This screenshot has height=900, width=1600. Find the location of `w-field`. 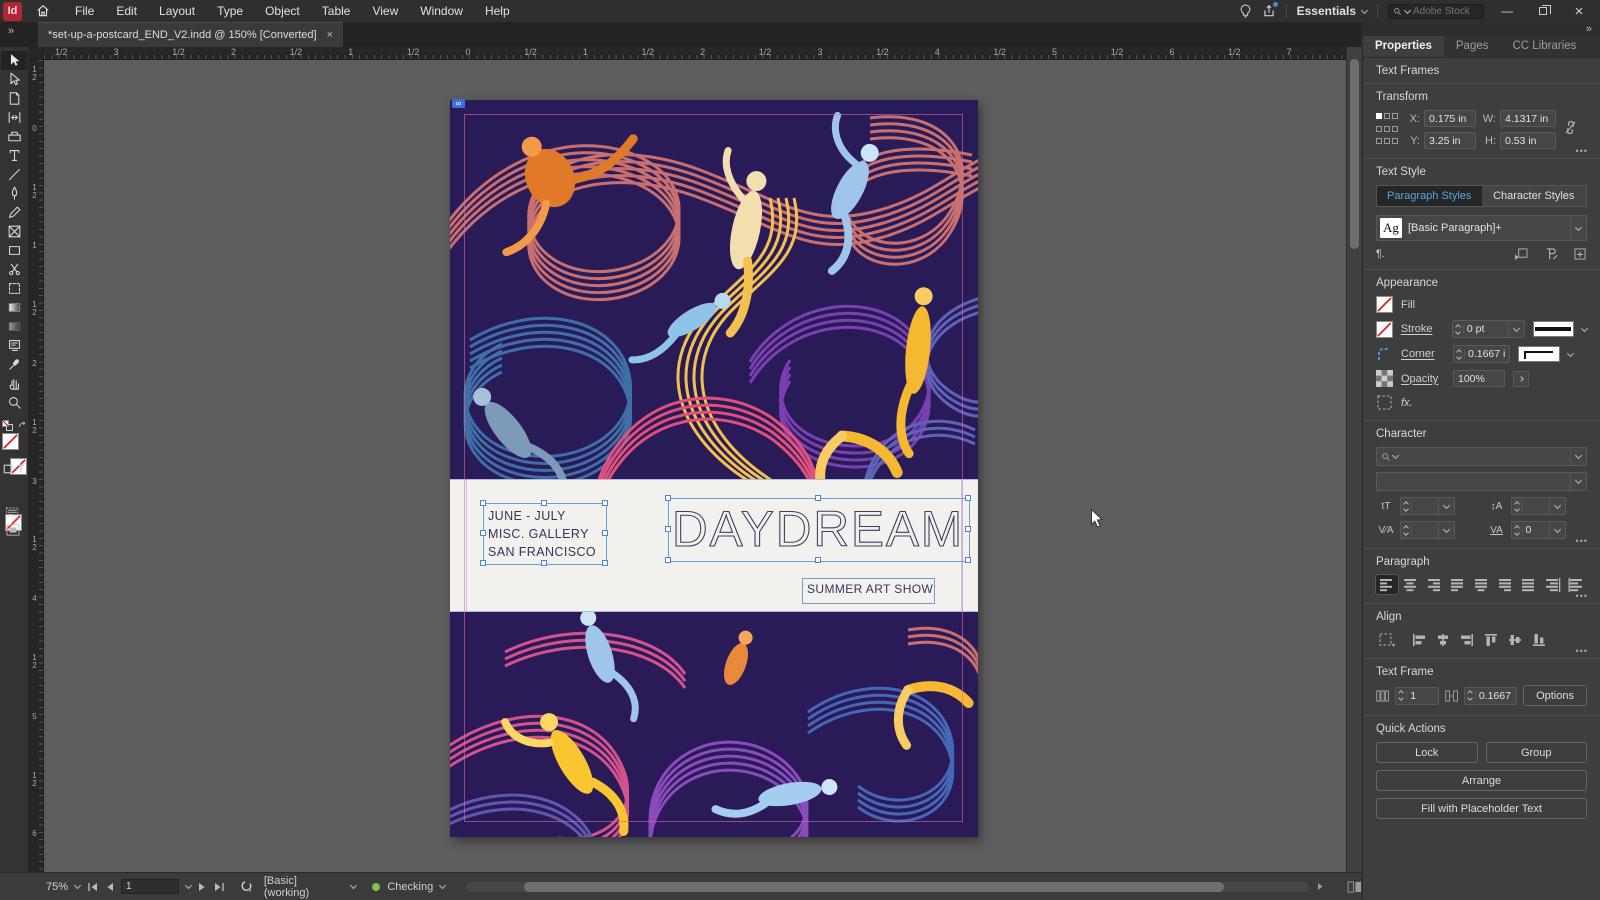

w-field is located at coordinates (1528, 118).